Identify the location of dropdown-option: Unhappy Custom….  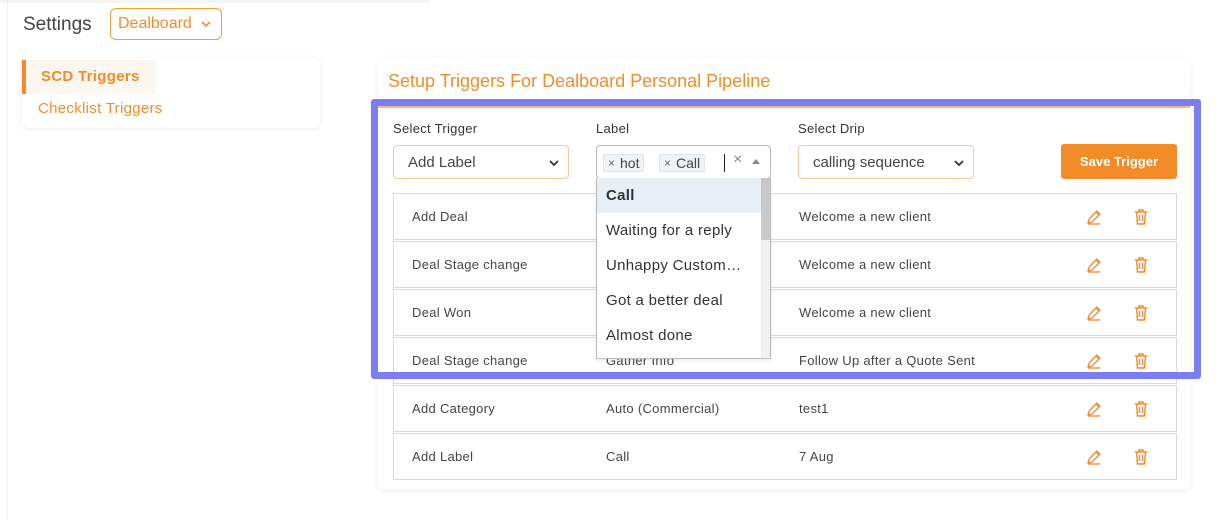
(679, 265).